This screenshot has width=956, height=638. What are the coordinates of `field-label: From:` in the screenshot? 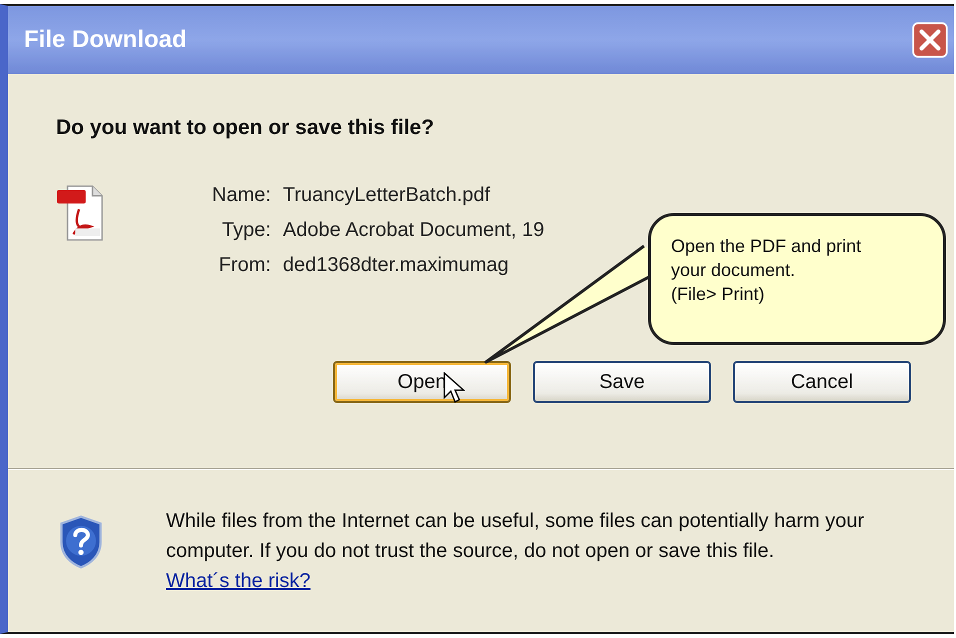 It's located at (244, 265).